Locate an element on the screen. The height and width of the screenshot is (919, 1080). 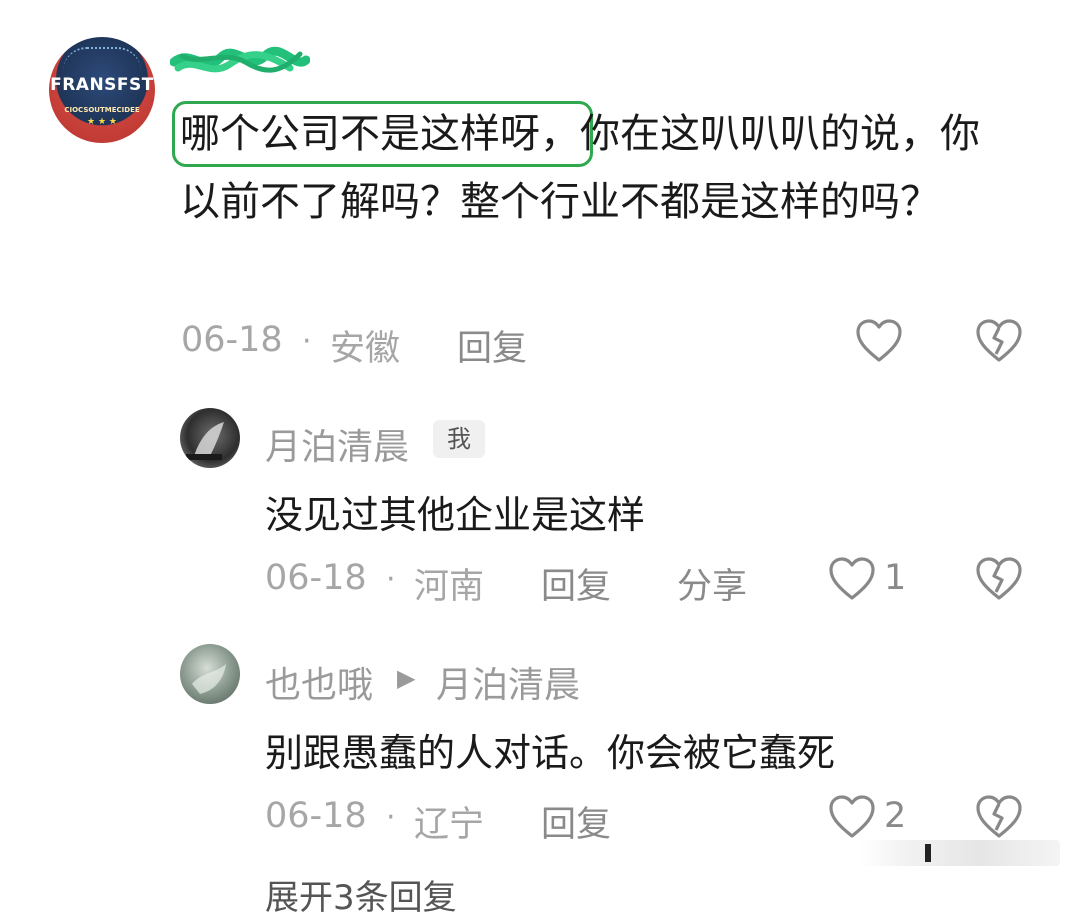
watermark-mark is located at coordinates (928, 853).